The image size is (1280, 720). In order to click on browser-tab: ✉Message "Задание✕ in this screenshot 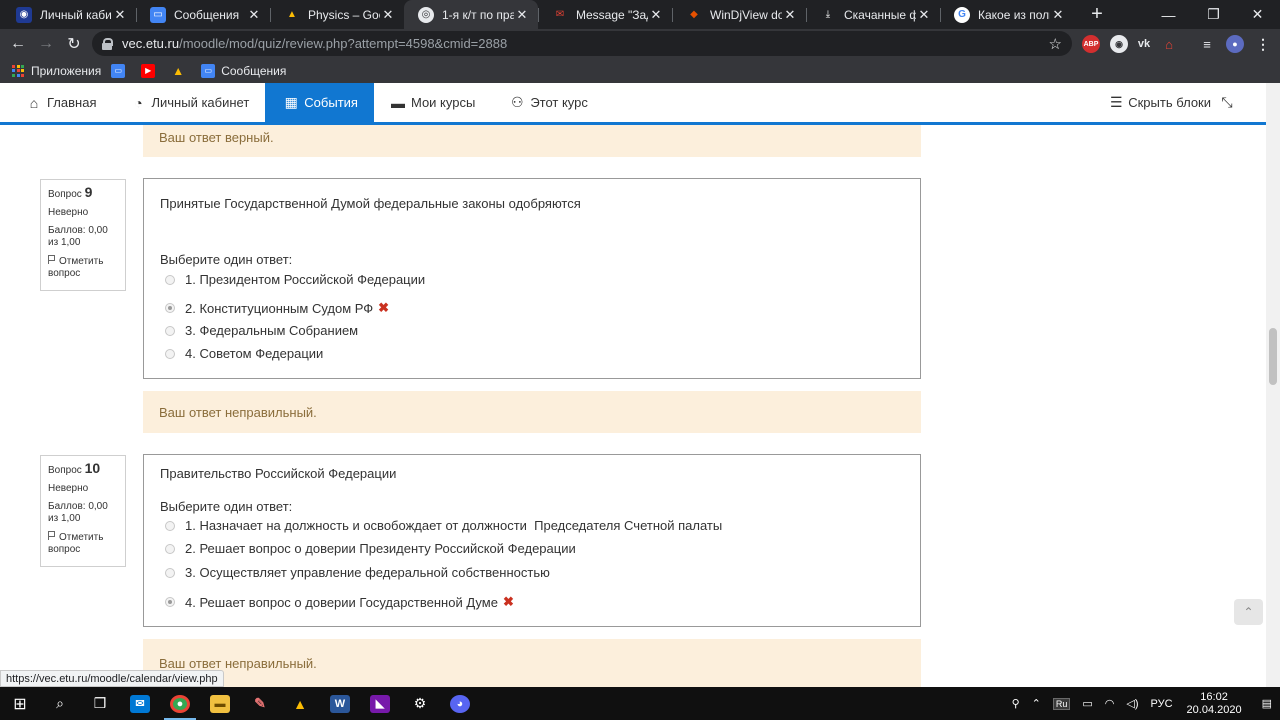, I will do `click(605, 14)`.